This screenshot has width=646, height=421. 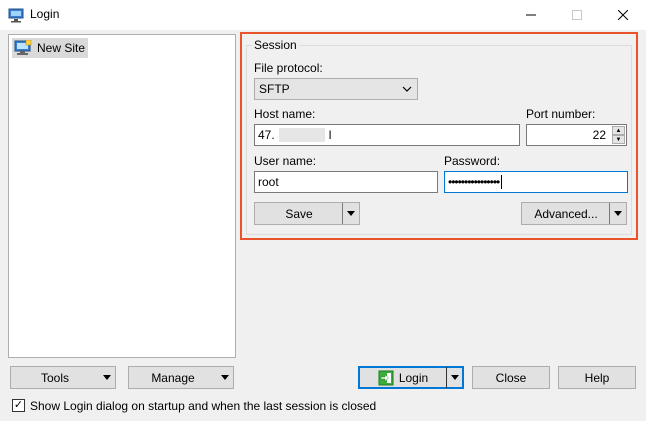 I want to click on file-protocol-select: SFTP, so click(x=336, y=89).